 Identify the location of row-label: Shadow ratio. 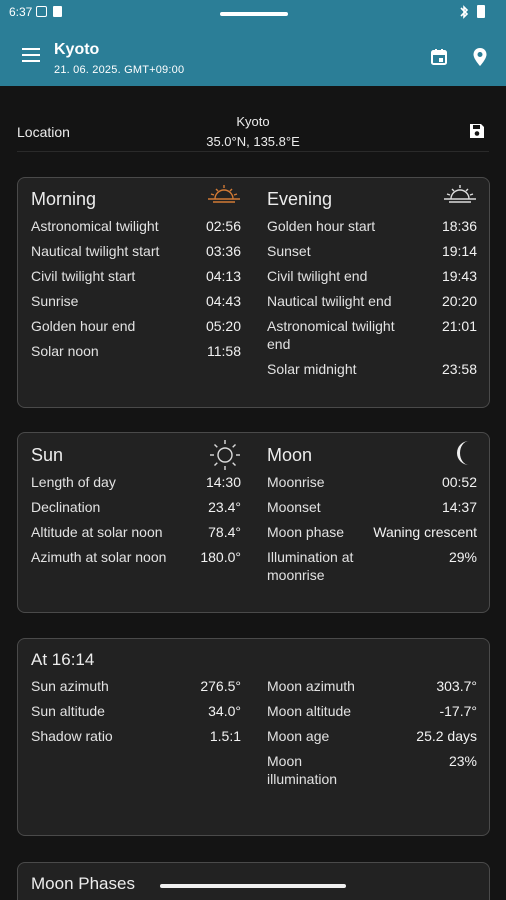
(72, 736).